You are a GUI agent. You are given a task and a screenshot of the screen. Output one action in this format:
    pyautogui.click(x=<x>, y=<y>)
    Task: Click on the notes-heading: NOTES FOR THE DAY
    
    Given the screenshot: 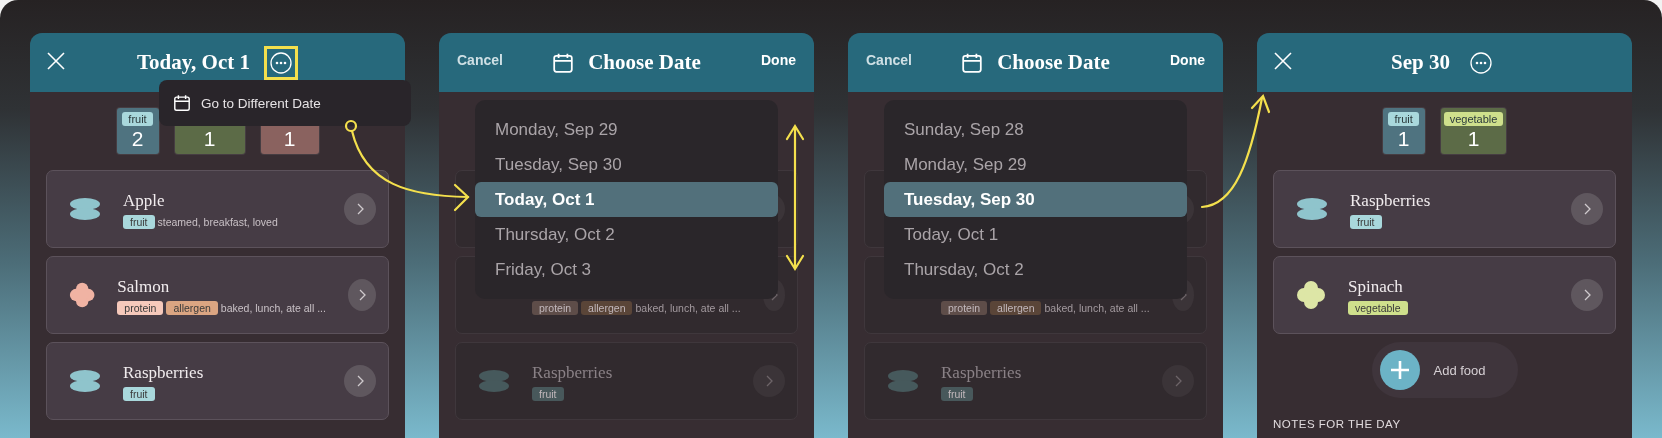 What is the action you would take?
    pyautogui.click(x=1337, y=424)
    